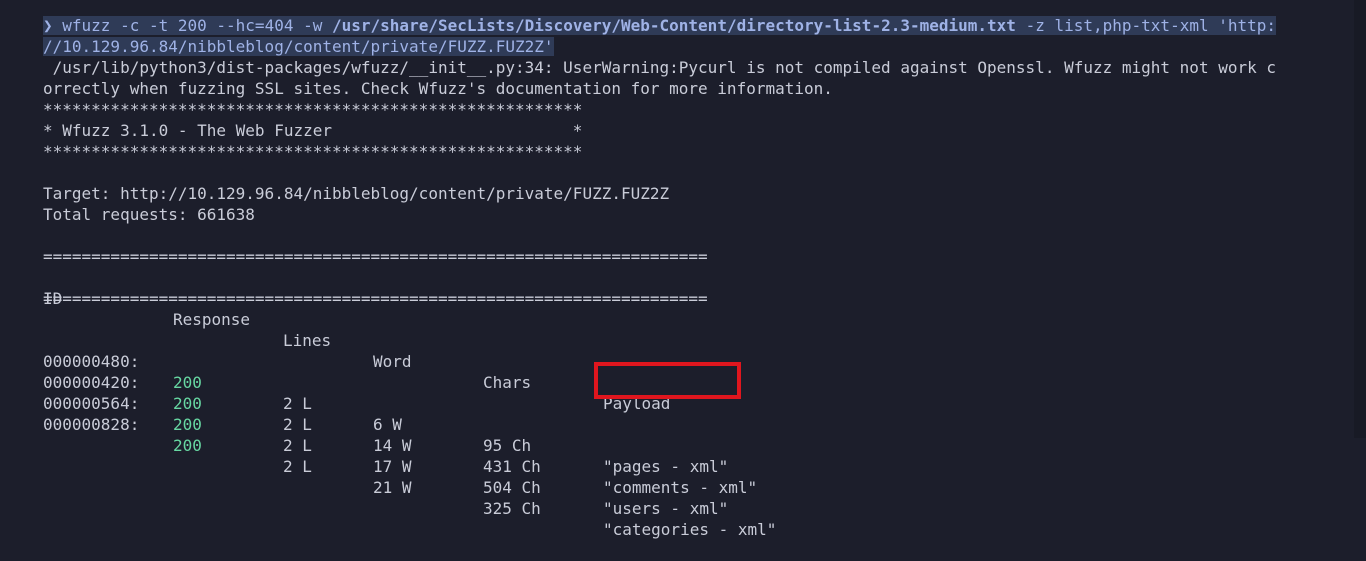  What do you see at coordinates (192, 25) in the screenshot?
I see `command-text: wfuzz -c -t 200 --hc=404 -w` at bounding box center [192, 25].